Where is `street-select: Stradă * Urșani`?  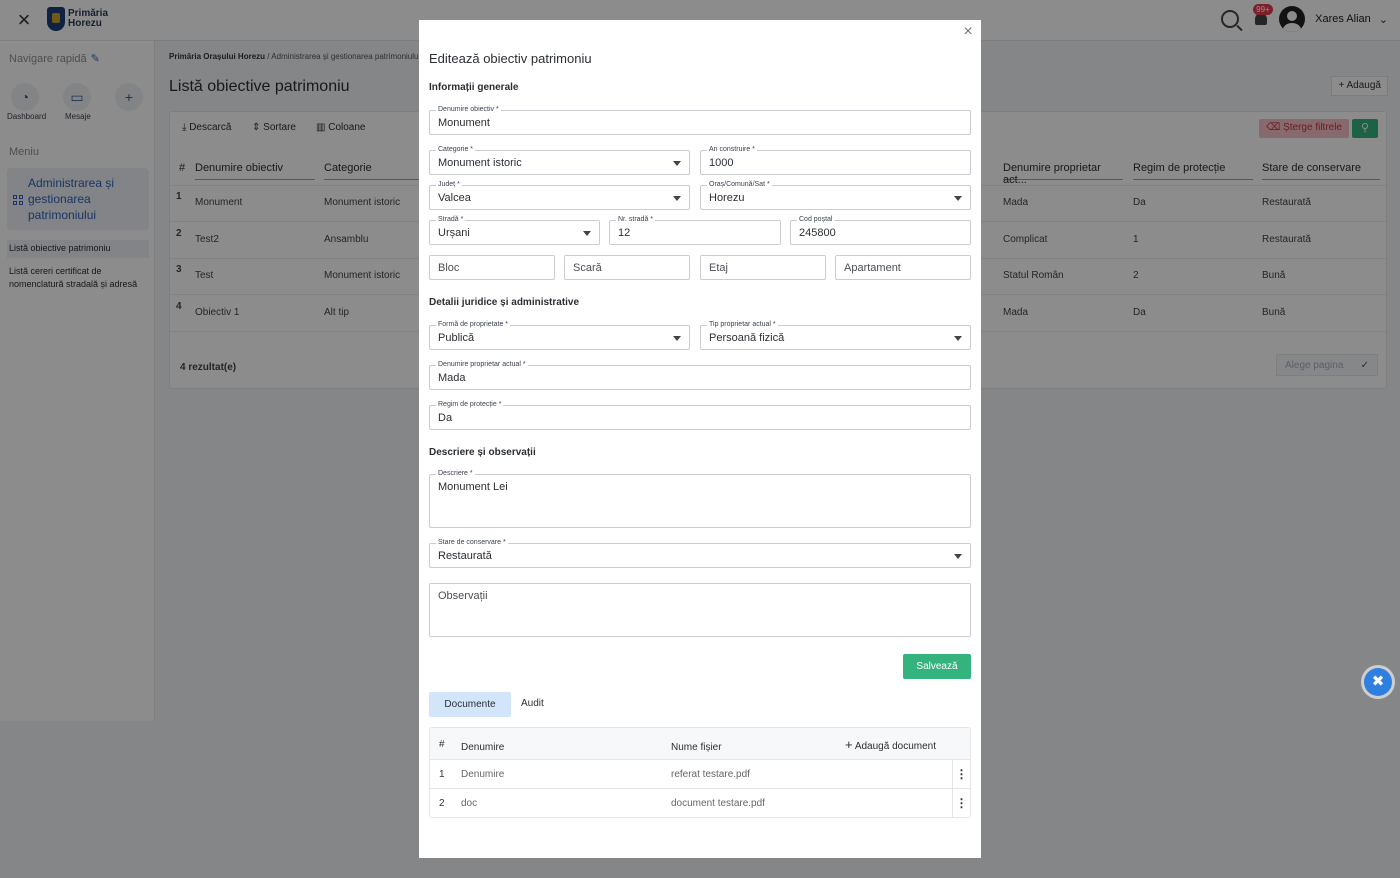
street-select: Stradă * Urșani is located at coordinates (514, 230).